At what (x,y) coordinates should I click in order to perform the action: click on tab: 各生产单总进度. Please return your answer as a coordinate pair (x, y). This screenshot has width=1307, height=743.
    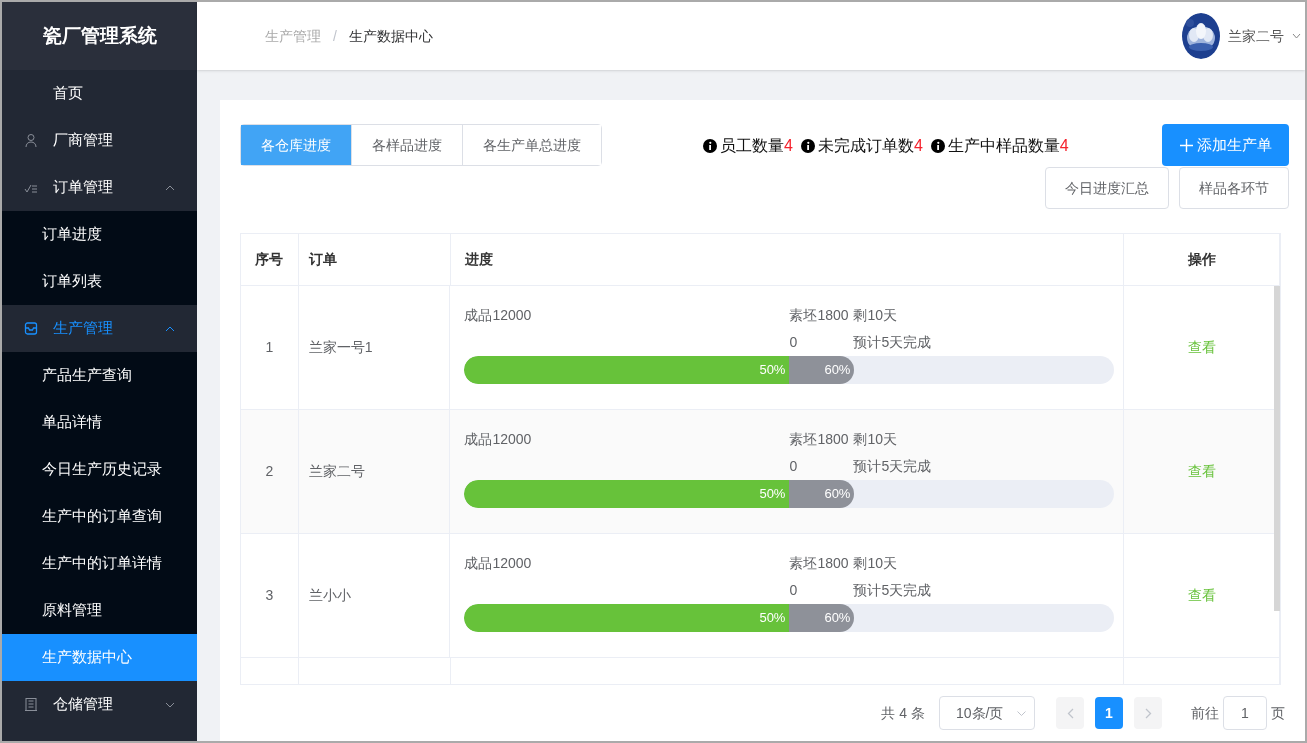
    Looking at the image, I should click on (531, 145).